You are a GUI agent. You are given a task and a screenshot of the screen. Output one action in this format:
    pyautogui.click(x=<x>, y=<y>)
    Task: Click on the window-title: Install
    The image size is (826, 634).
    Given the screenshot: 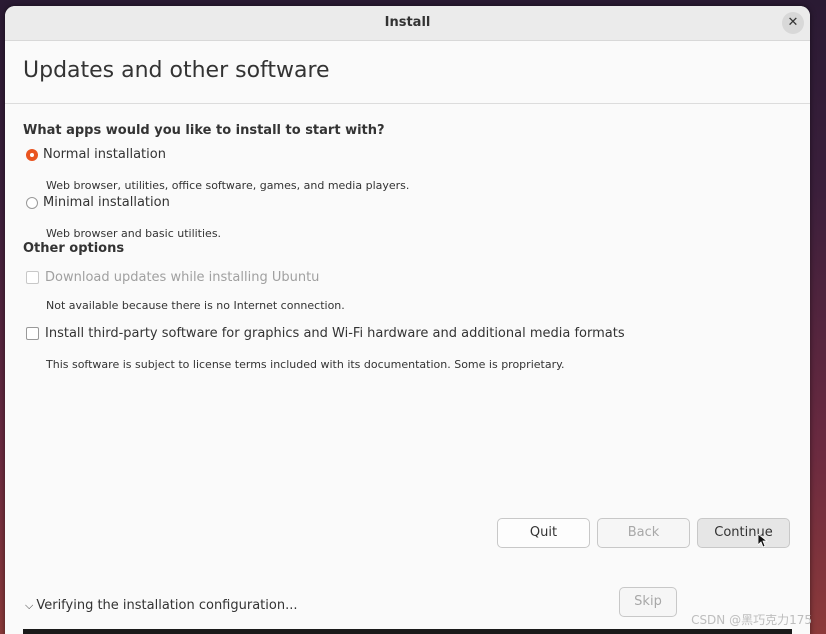 What is the action you would take?
    pyautogui.click(x=407, y=22)
    